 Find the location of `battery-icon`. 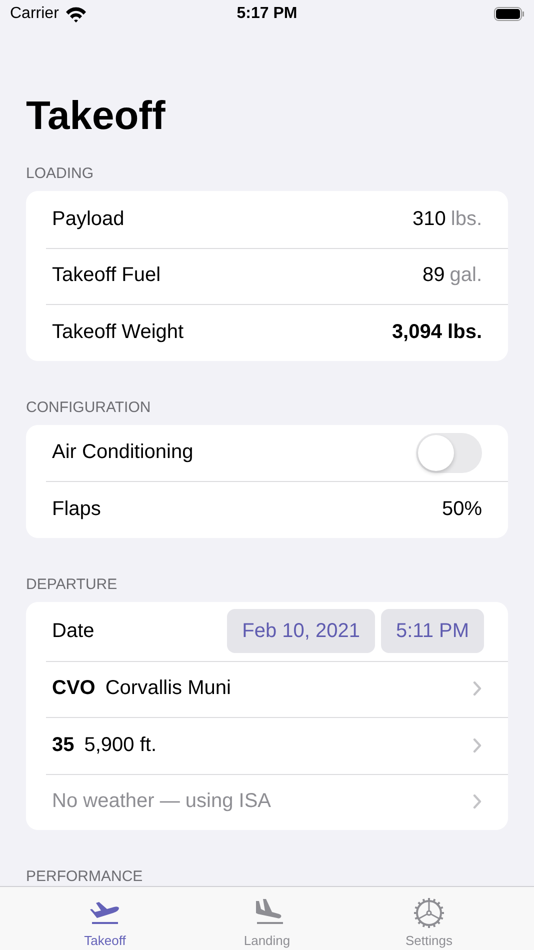

battery-icon is located at coordinates (509, 14).